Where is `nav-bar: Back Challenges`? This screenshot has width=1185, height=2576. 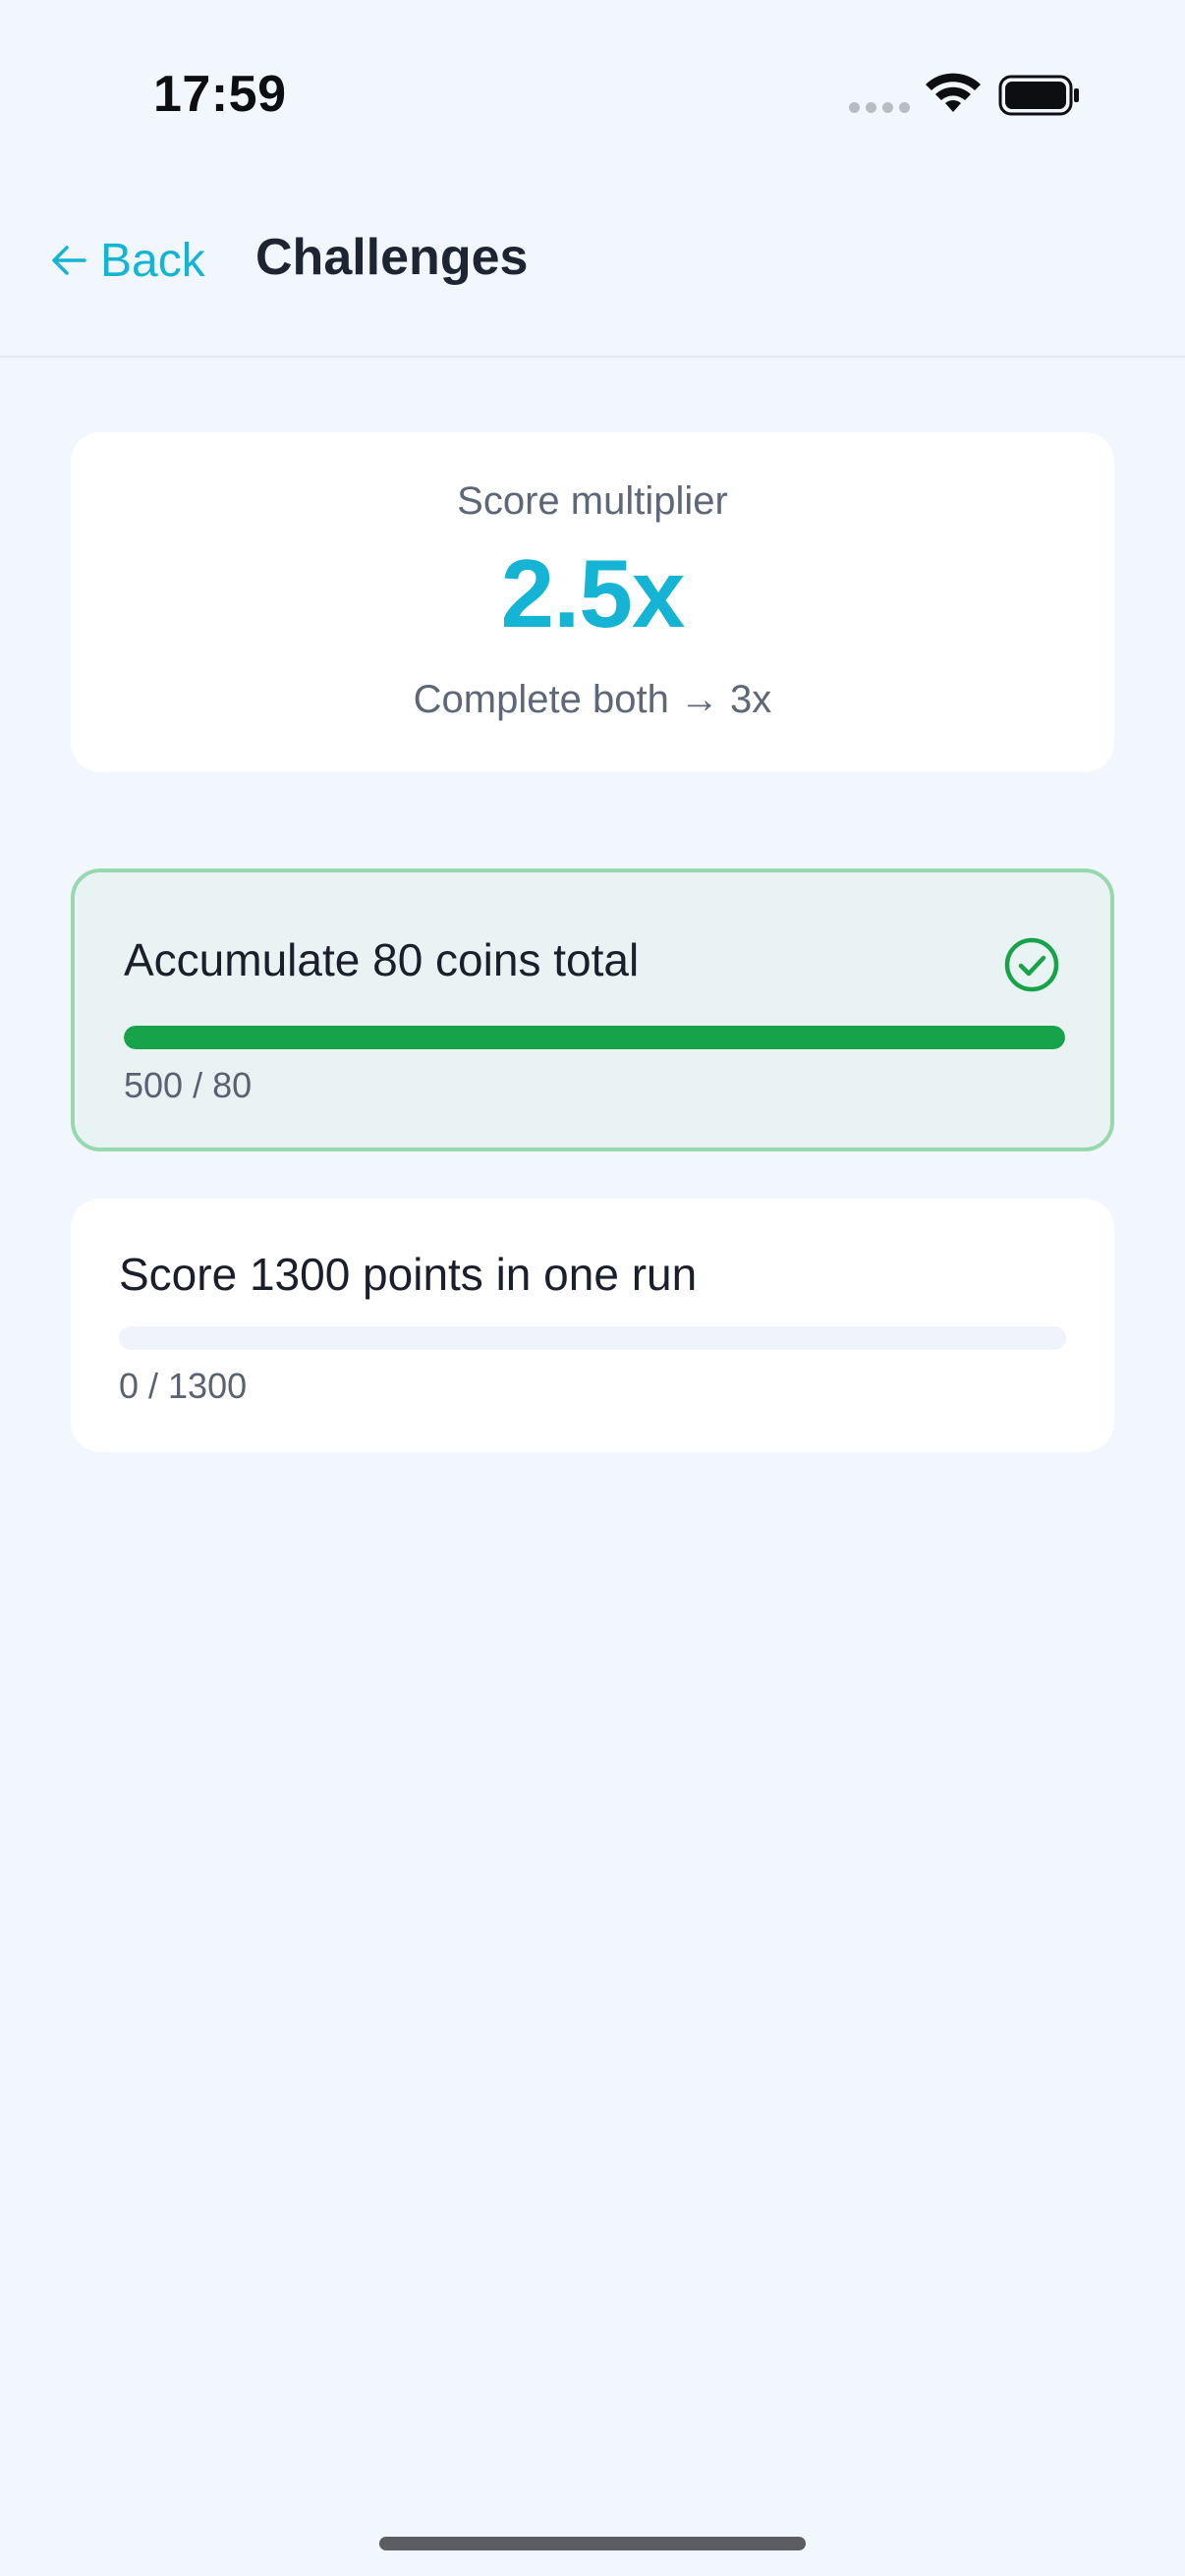 nav-bar: Back Challenges is located at coordinates (592, 277).